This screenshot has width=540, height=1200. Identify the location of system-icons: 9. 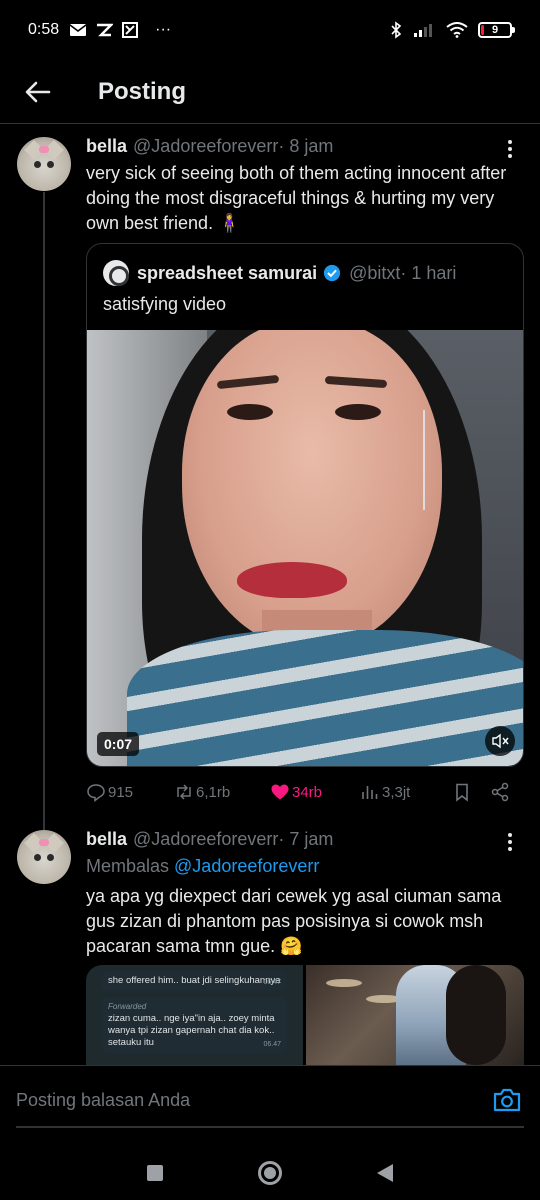
(452, 30).